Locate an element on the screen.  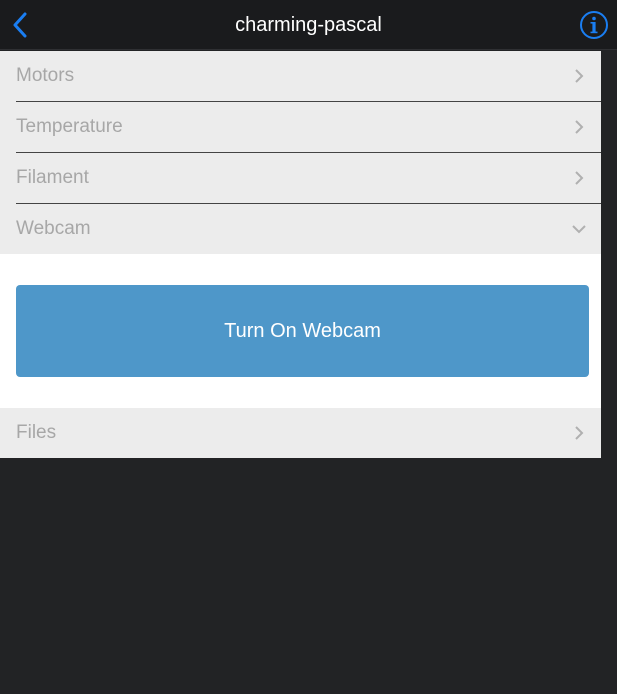
section-label: Webcam is located at coordinates (53, 228).